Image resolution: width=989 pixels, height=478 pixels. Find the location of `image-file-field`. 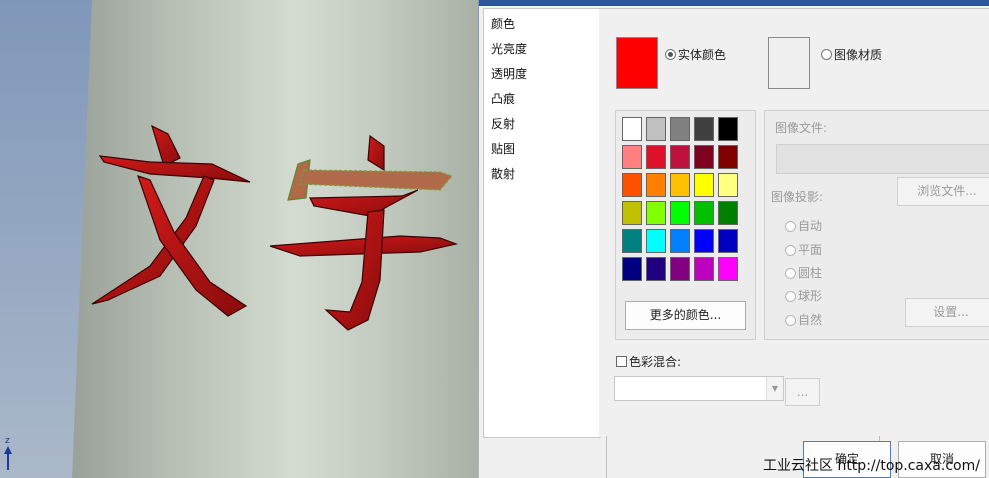

image-file-field is located at coordinates (882, 159).